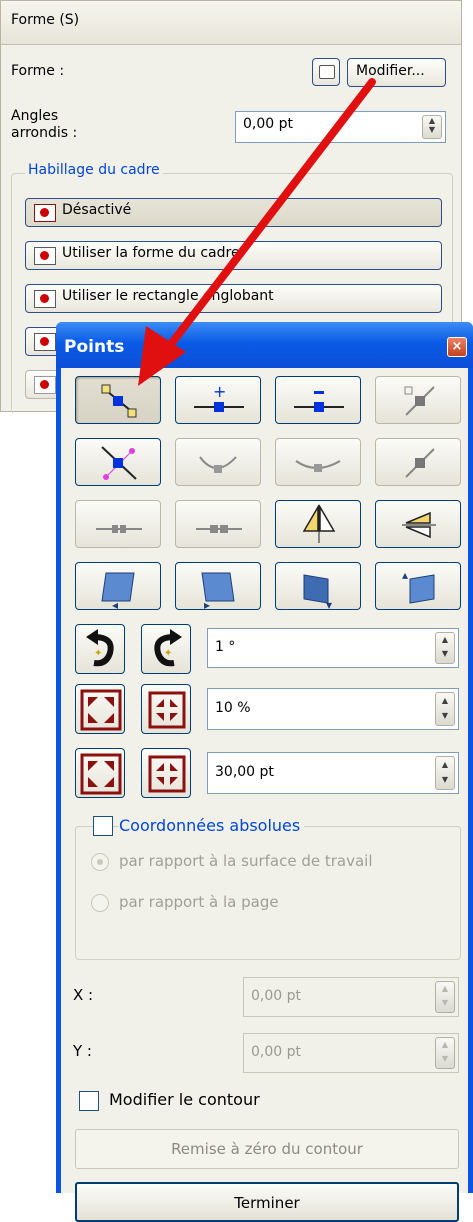  I want to click on finish-button: Terminer, so click(267, 1202).